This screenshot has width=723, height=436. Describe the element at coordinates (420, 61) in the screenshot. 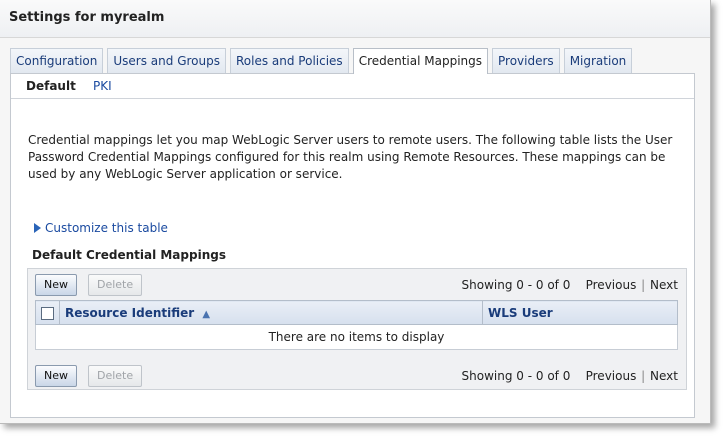

I see `tab-credential-mappings: Credential Mappings` at that location.